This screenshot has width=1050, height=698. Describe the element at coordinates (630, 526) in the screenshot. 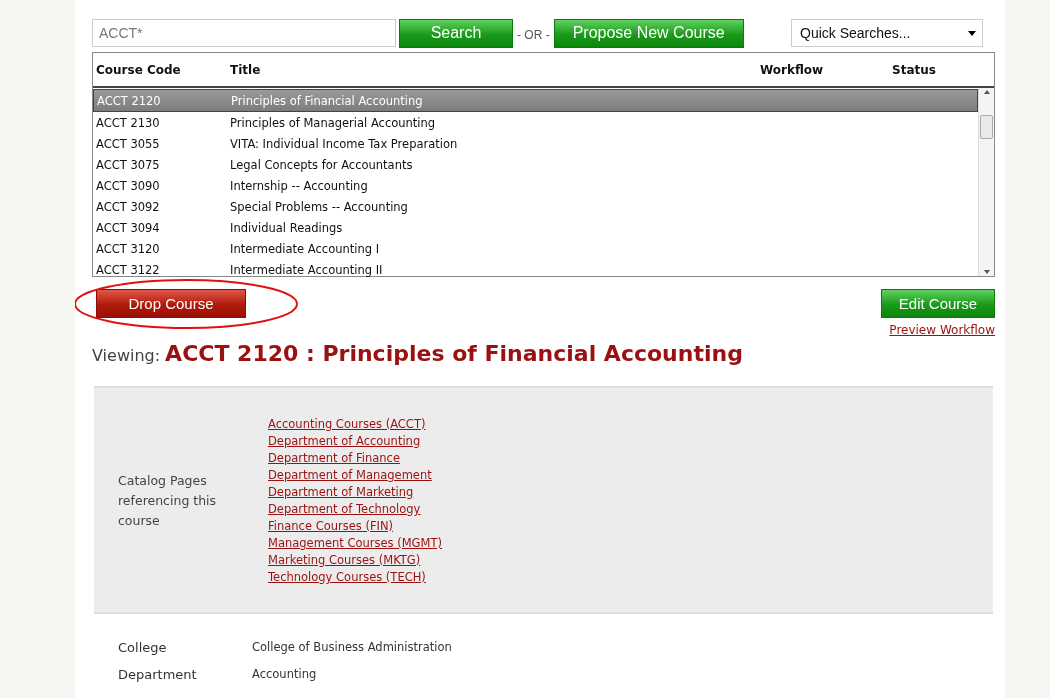

I see `catalog-link: Finance Courses (FIN)` at that location.